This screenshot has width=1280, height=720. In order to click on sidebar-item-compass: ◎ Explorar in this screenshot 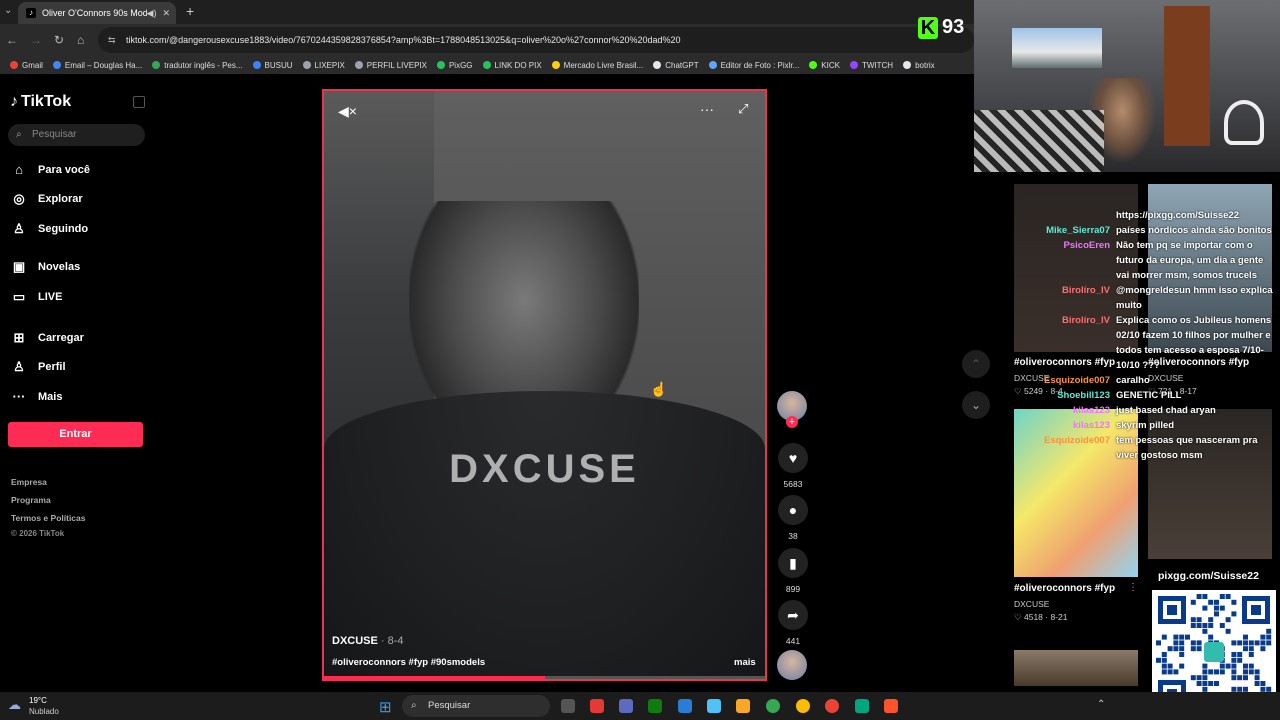, I will do `click(46, 199)`.